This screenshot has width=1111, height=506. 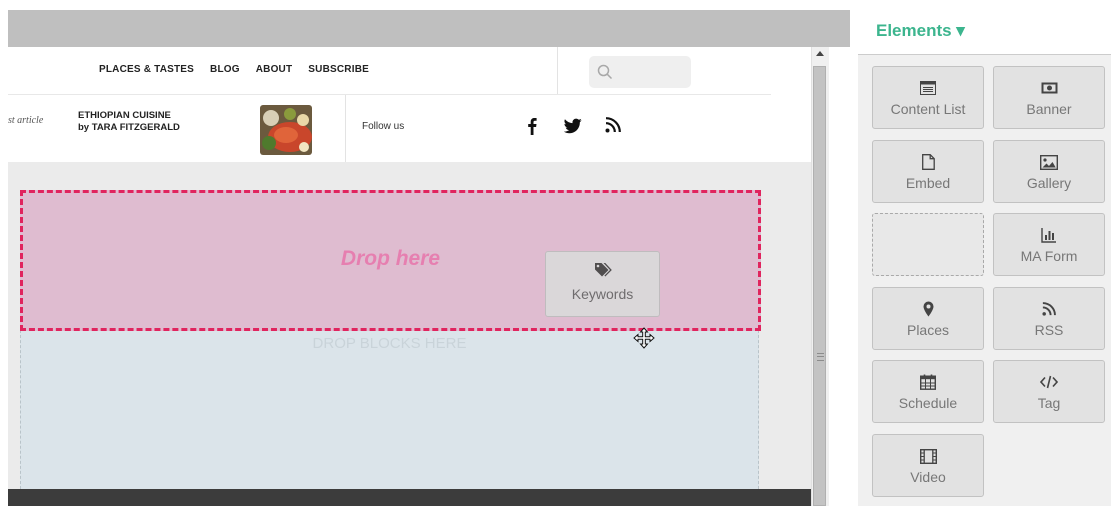 I want to click on elements-panel-header: Elements ▾, so click(x=984, y=27).